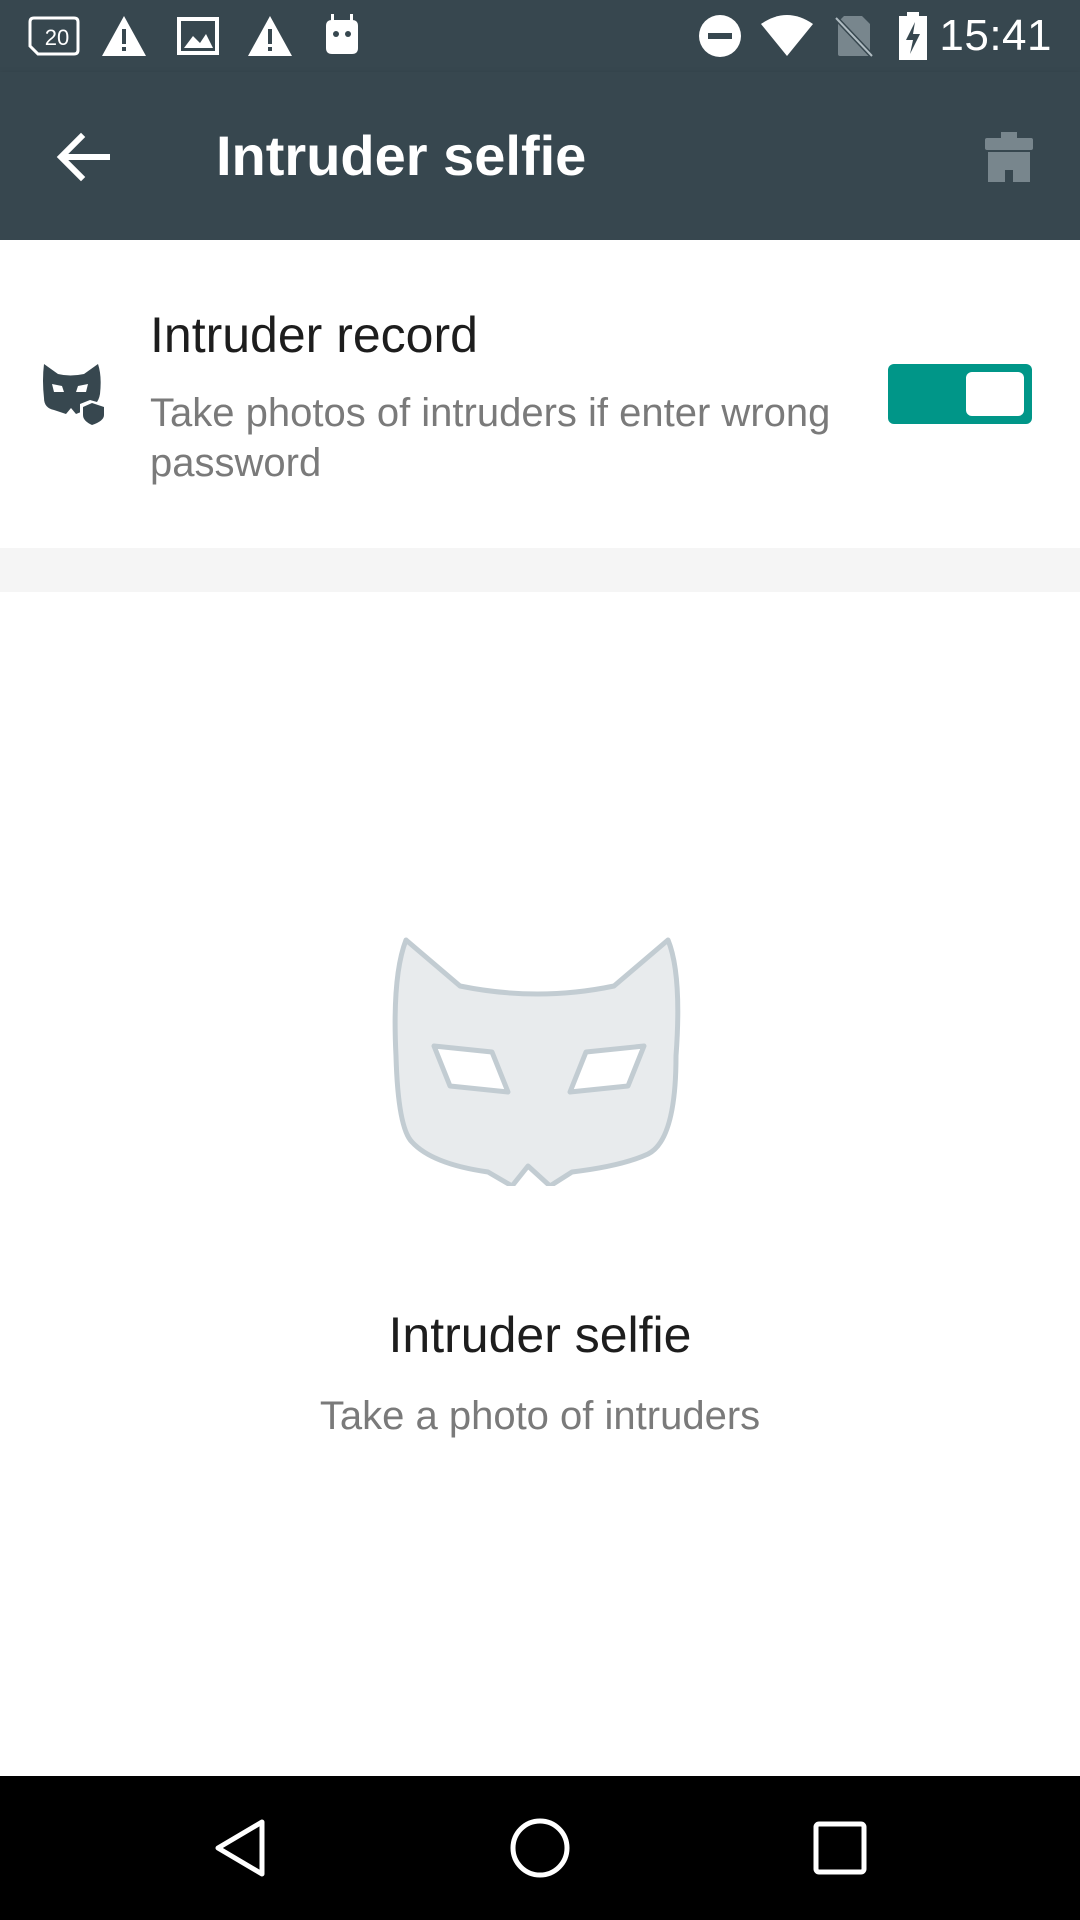 The width and height of the screenshot is (1080, 1920). What do you see at coordinates (314, 335) in the screenshot?
I see `setting-title: Intruder record` at bounding box center [314, 335].